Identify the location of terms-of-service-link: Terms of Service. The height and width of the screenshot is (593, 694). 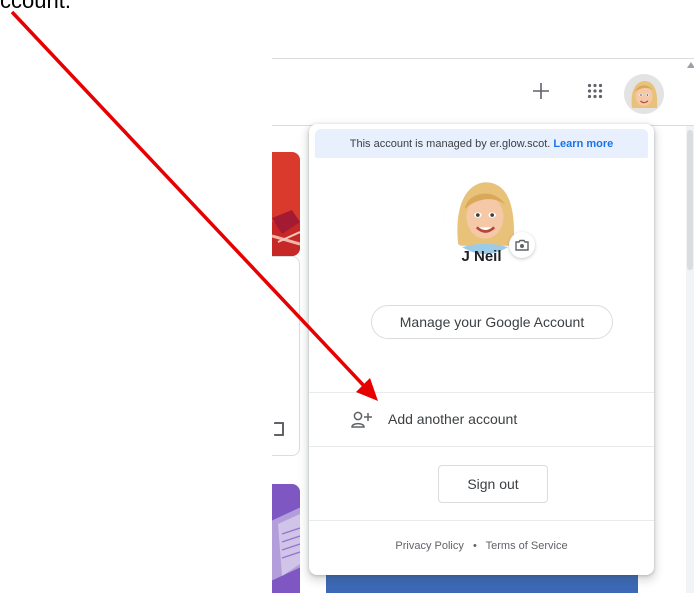
(527, 546).